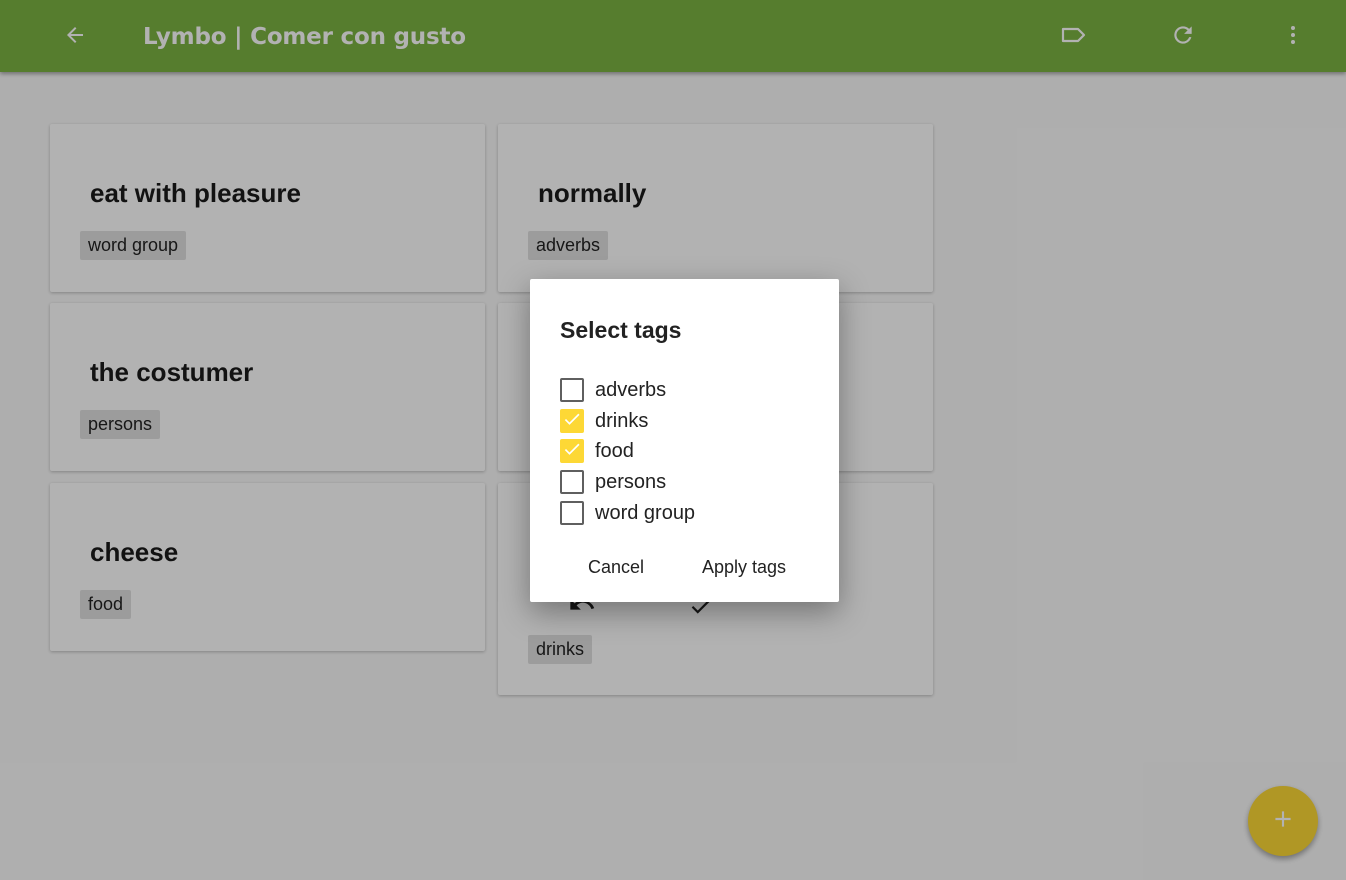 This screenshot has width=1346, height=880. I want to click on tag-option-drinks: drinks, so click(685, 421).